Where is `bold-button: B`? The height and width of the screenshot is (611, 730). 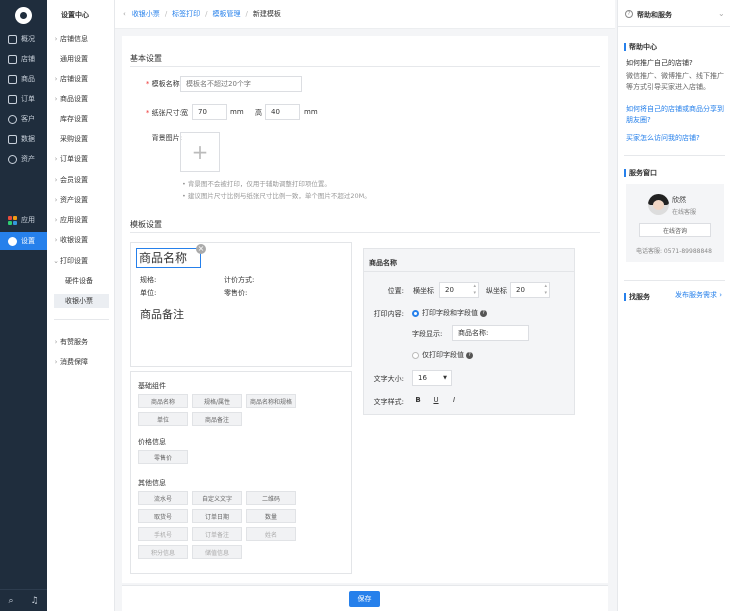 bold-button: B is located at coordinates (418, 400).